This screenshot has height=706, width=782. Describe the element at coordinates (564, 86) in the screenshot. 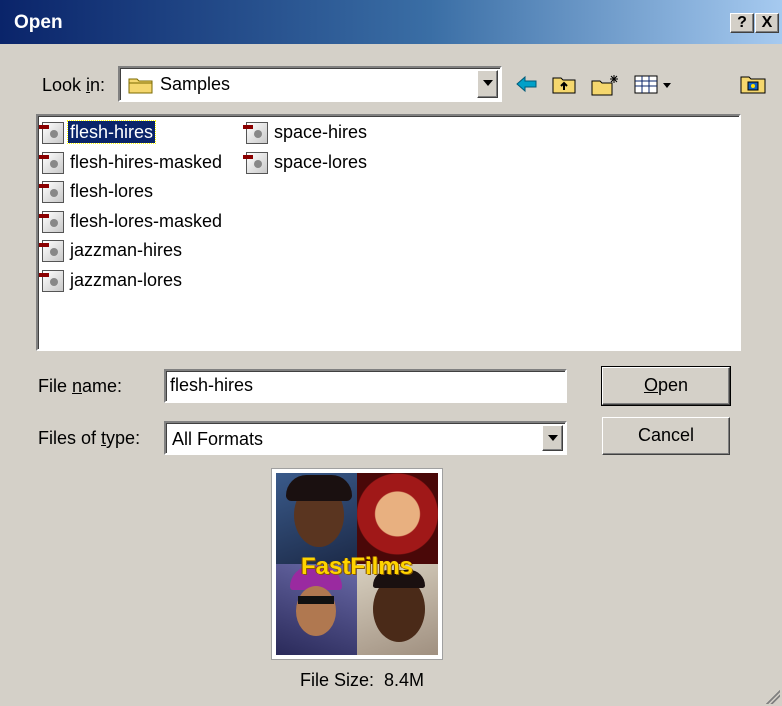

I see `up-folder-icon` at that location.